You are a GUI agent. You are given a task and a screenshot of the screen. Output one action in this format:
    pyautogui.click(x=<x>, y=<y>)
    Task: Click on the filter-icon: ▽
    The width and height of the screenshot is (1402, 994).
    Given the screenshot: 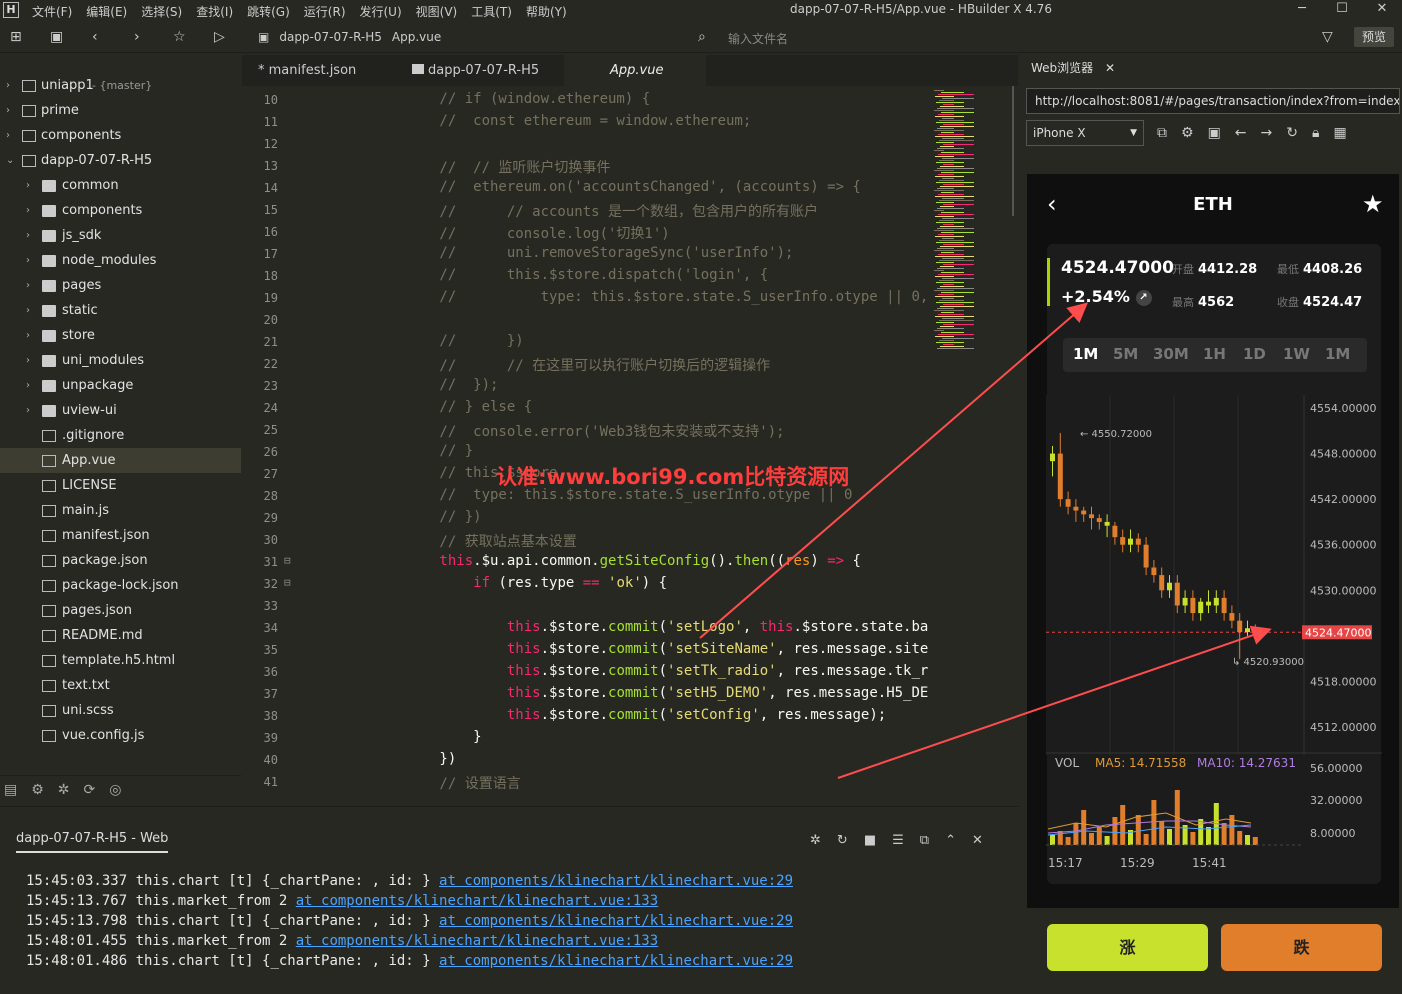 What is the action you would take?
    pyautogui.click(x=1327, y=37)
    